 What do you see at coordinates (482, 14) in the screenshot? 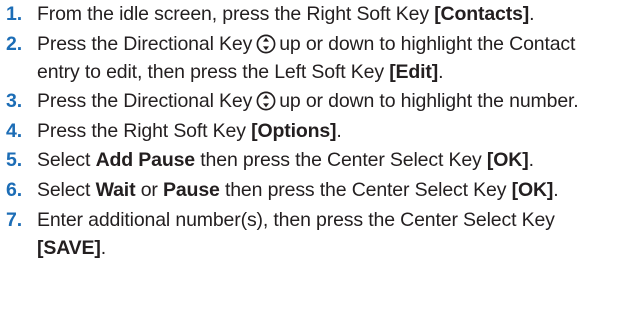
I see `key-label: [Contacts]` at bounding box center [482, 14].